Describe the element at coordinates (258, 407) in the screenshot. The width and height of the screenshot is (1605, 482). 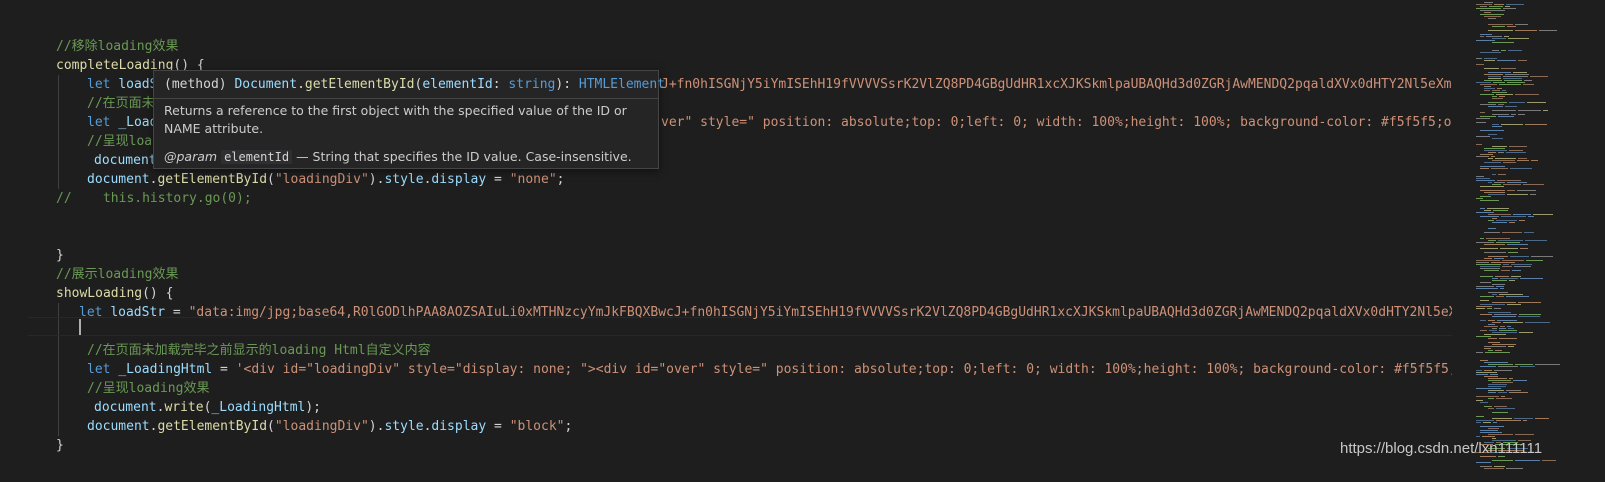
I see `code-token: _LoadingHtml` at that location.